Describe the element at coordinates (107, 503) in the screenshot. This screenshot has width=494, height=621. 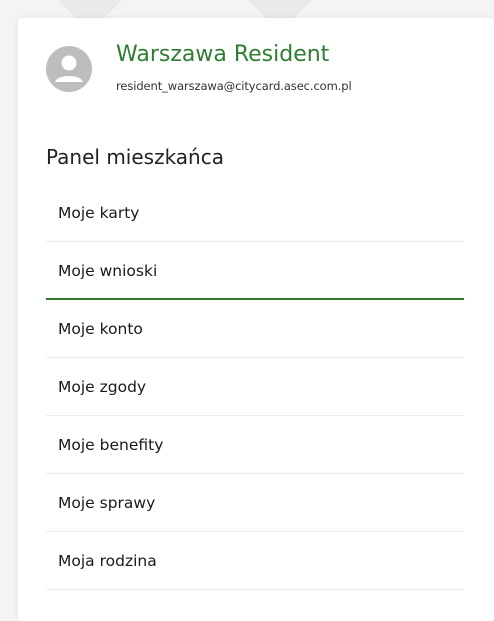
I see `menu-item-label: Moje sprawy` at that location.